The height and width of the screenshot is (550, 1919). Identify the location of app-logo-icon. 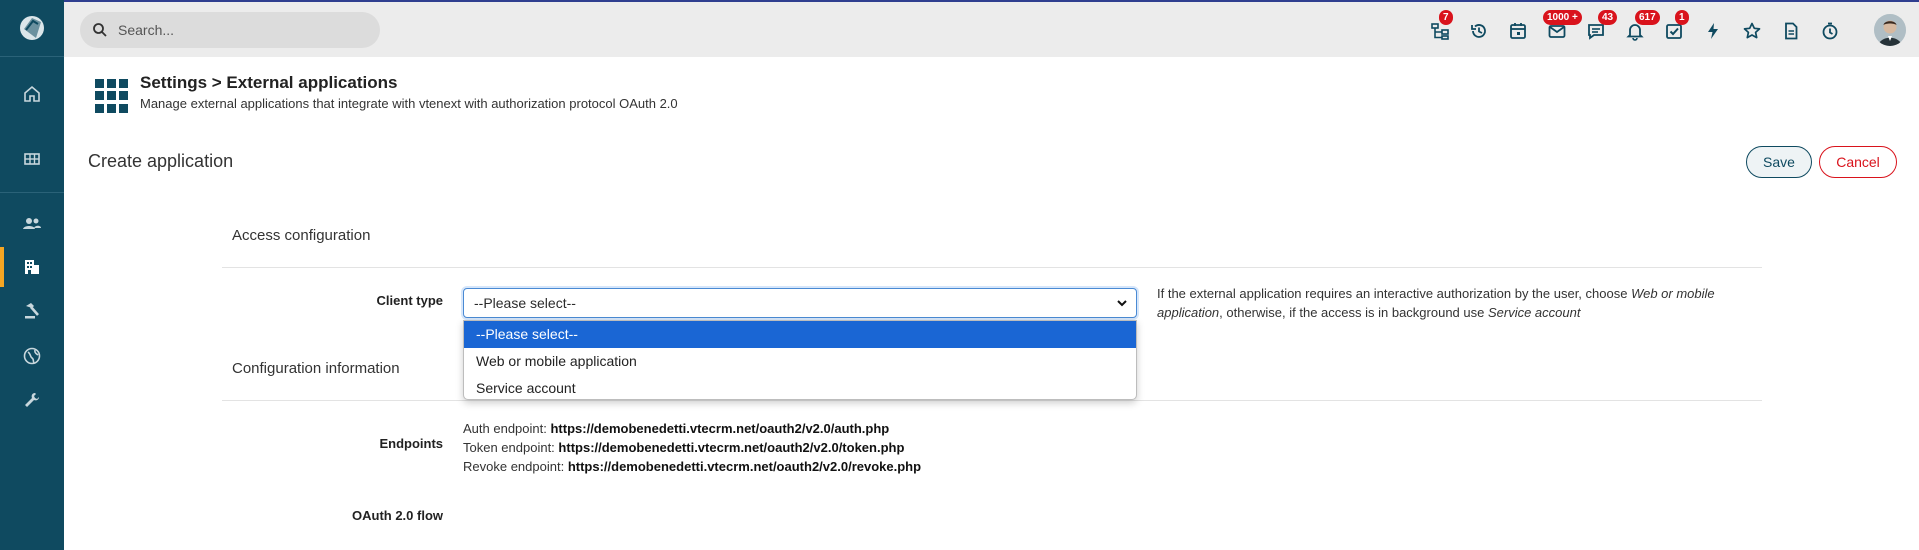
(32, 28).